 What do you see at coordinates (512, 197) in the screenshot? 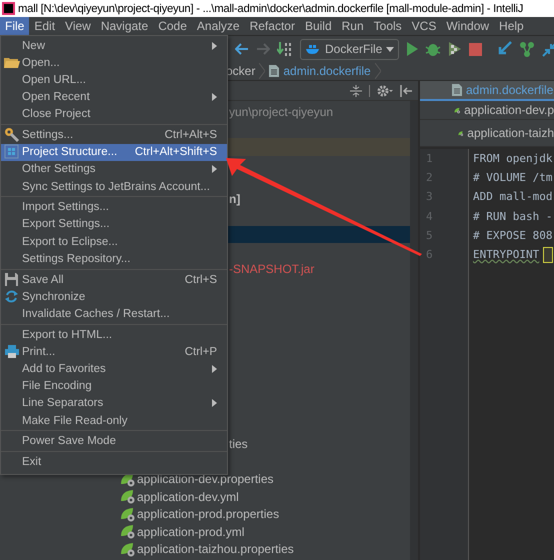
I see `code-line: ADD mall-mod` at bounding box center [512, 197].